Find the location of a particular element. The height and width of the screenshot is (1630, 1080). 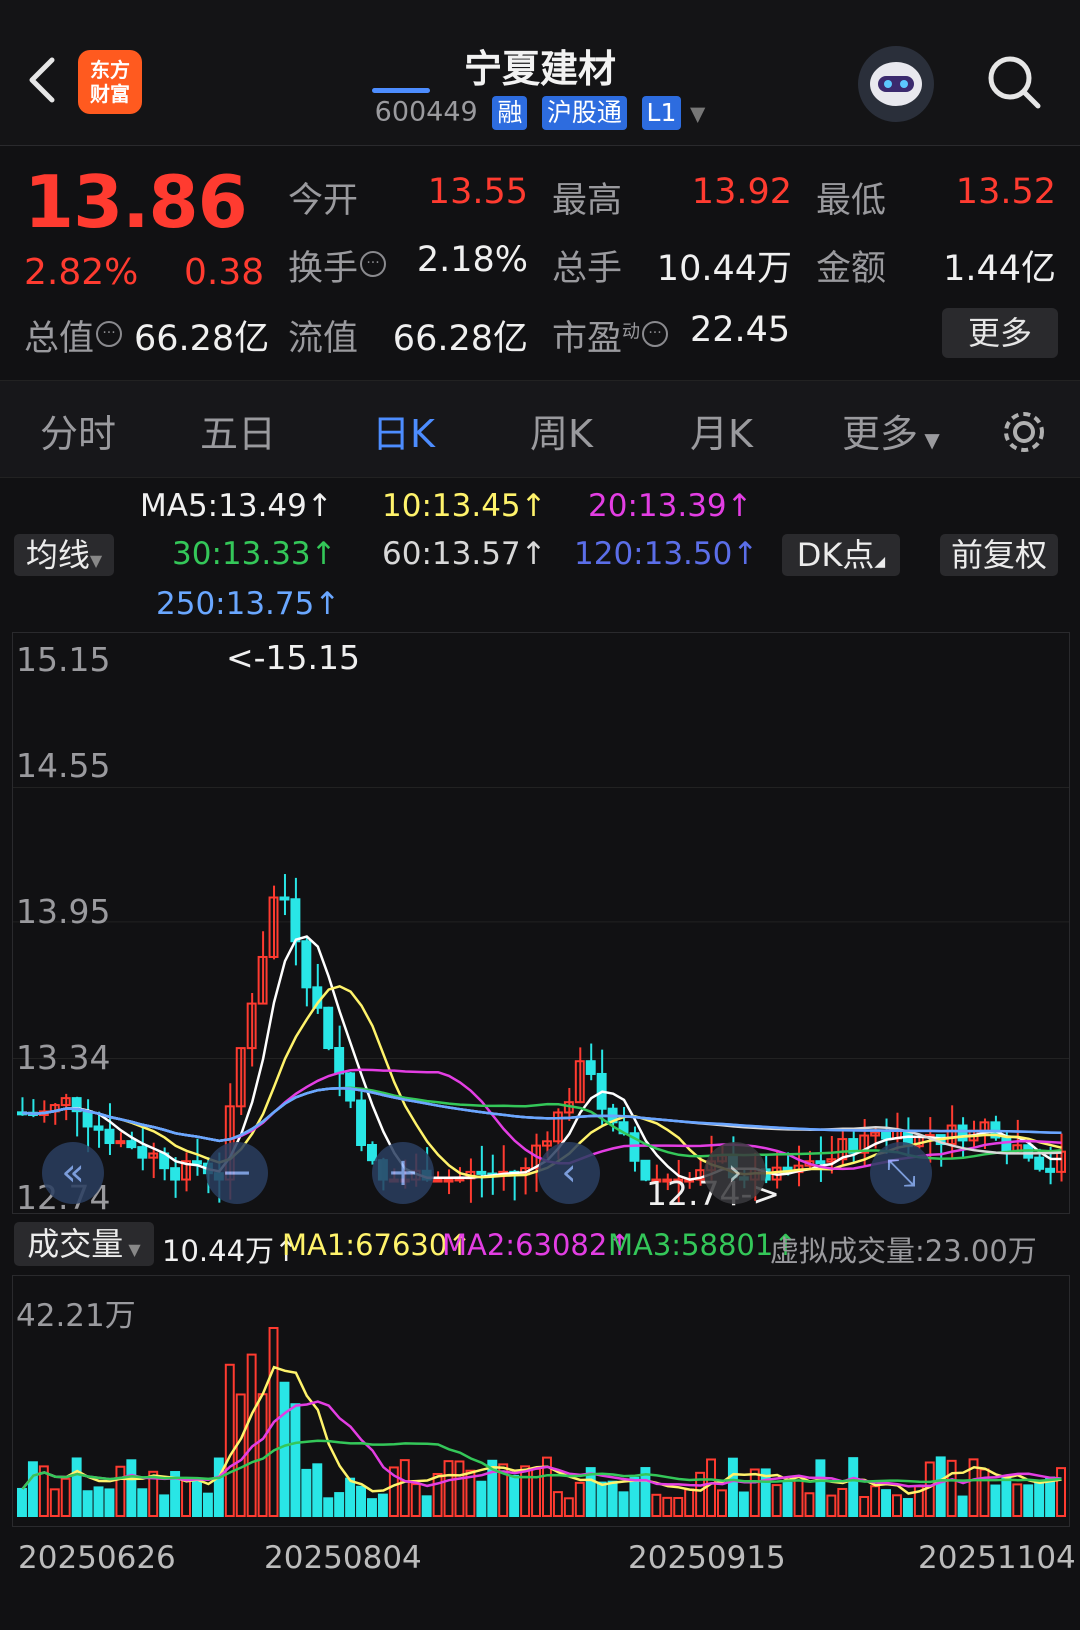

ma10-legend: 10:13.45↑ is located at coordinates (464, 506).